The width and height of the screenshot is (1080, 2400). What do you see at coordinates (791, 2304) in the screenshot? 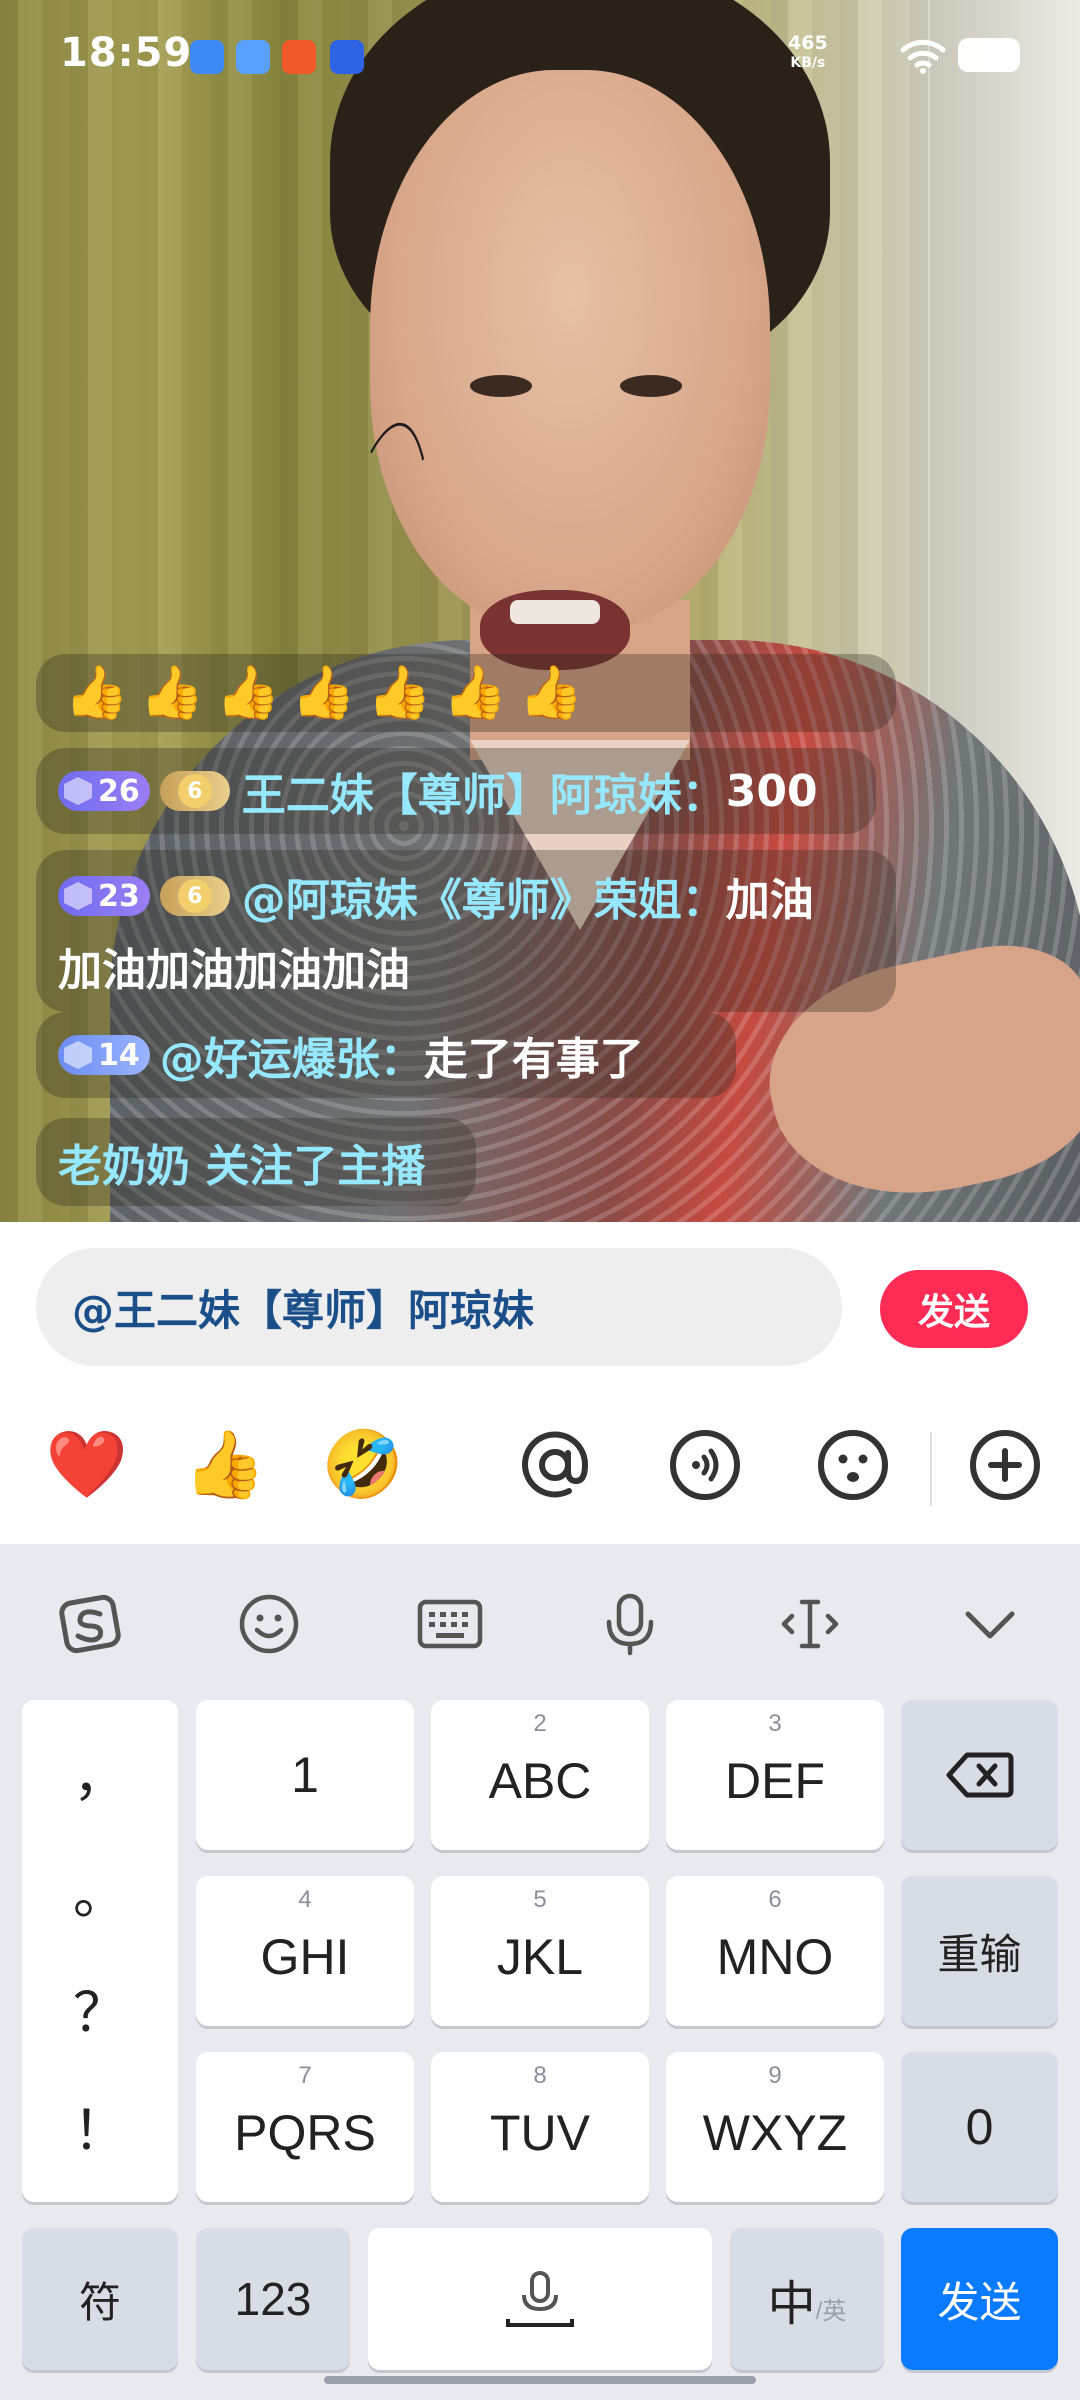
I see `key-label: 中` at bounding box center [791, 2304].